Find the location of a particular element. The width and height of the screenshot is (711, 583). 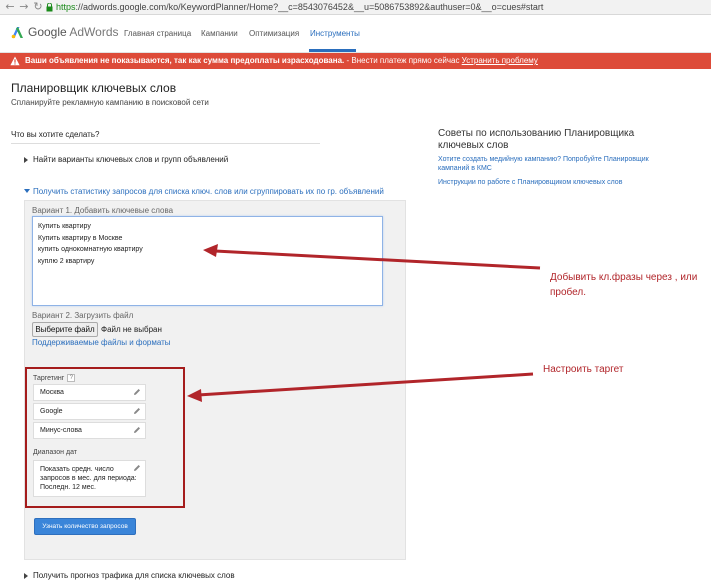

annotation-targeting-note: Настроить таргет is located at coordinates (583, 369).